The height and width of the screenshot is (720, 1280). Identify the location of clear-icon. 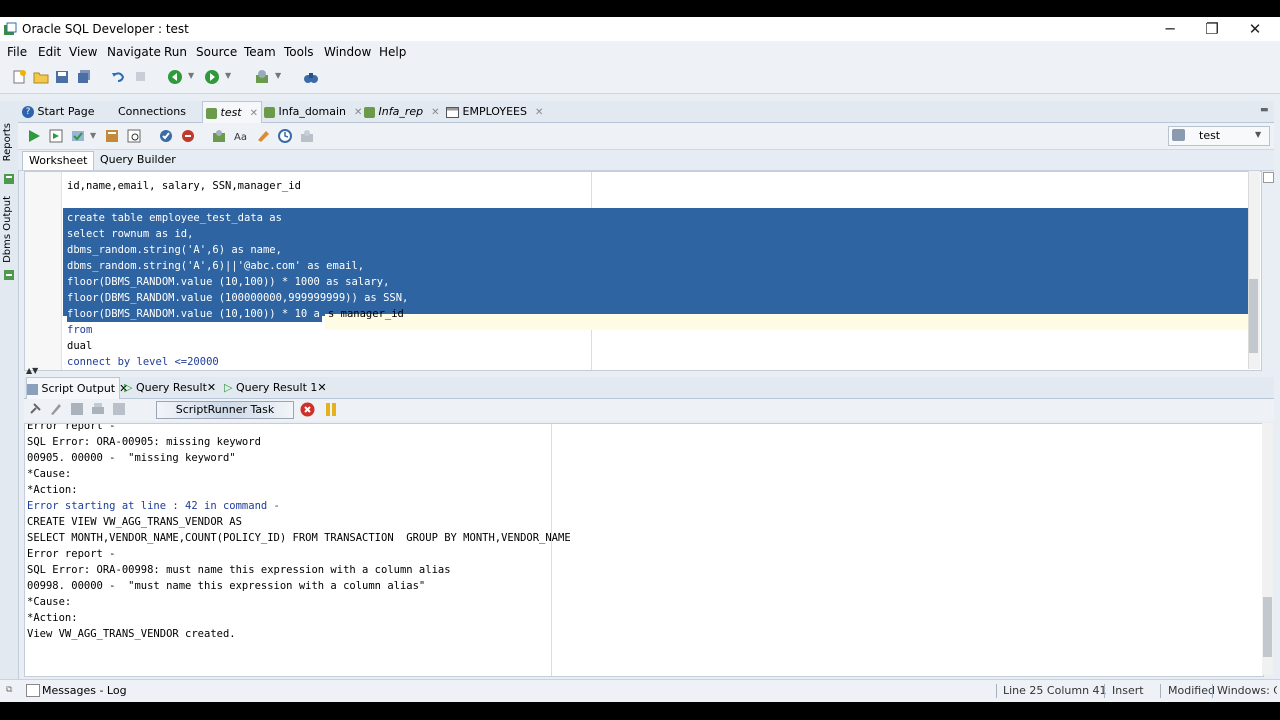
(56, 409).